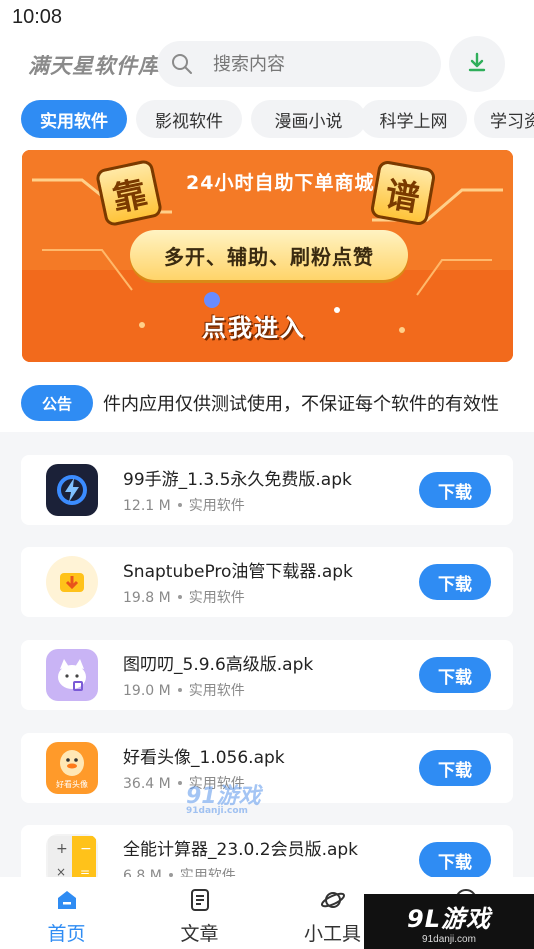 Image resolution: width=534 pixels, height=949 pixels. What do you see at coordinates (301, 404) in the screenshot?
I see `notice-text: 件内应用仅供测试使用，不保证每个软件的有效性` at bounding box center [301, 404].